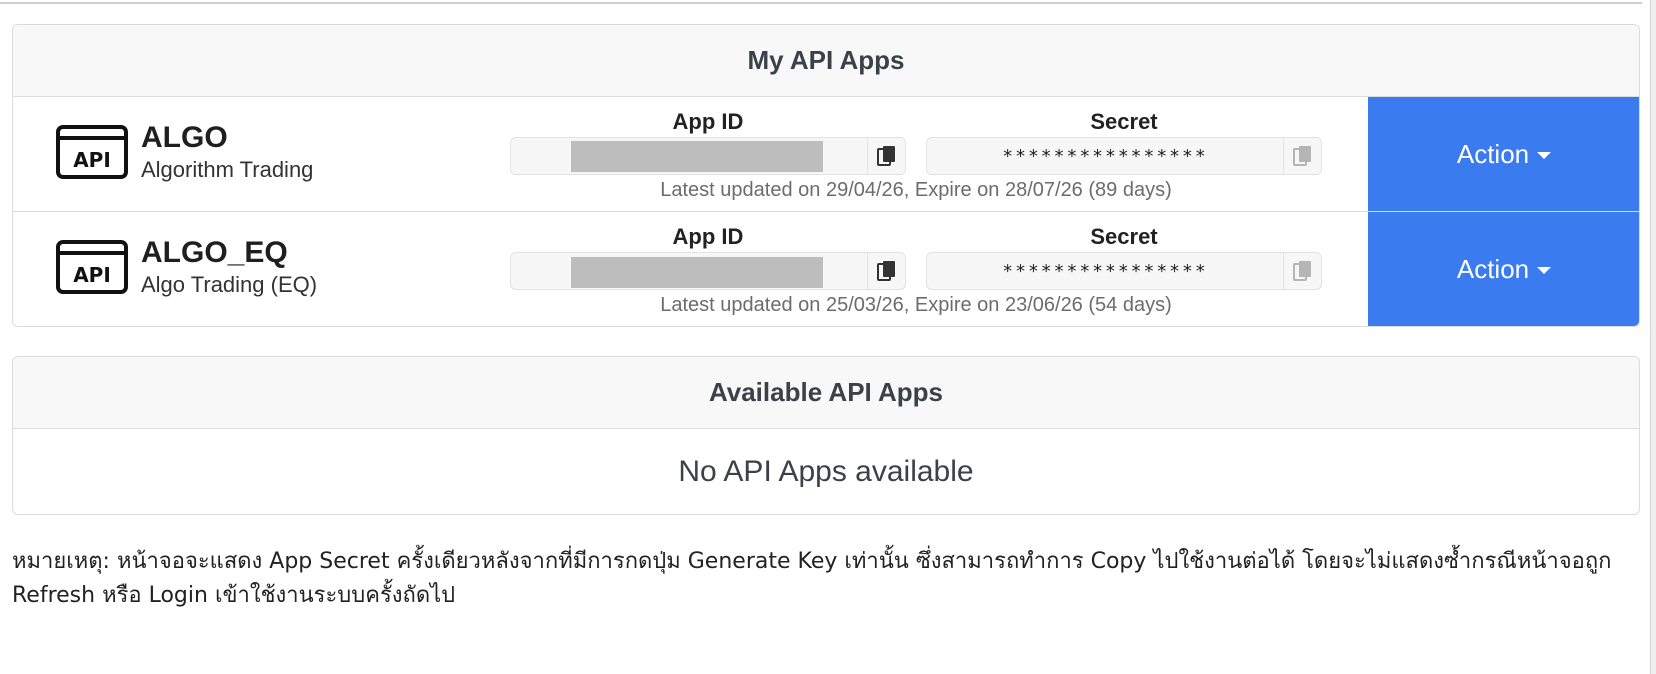 This screenshot has width=1656, height=674. I want to click on available-api-apps-title: Available API Apps, so click(826, 393).